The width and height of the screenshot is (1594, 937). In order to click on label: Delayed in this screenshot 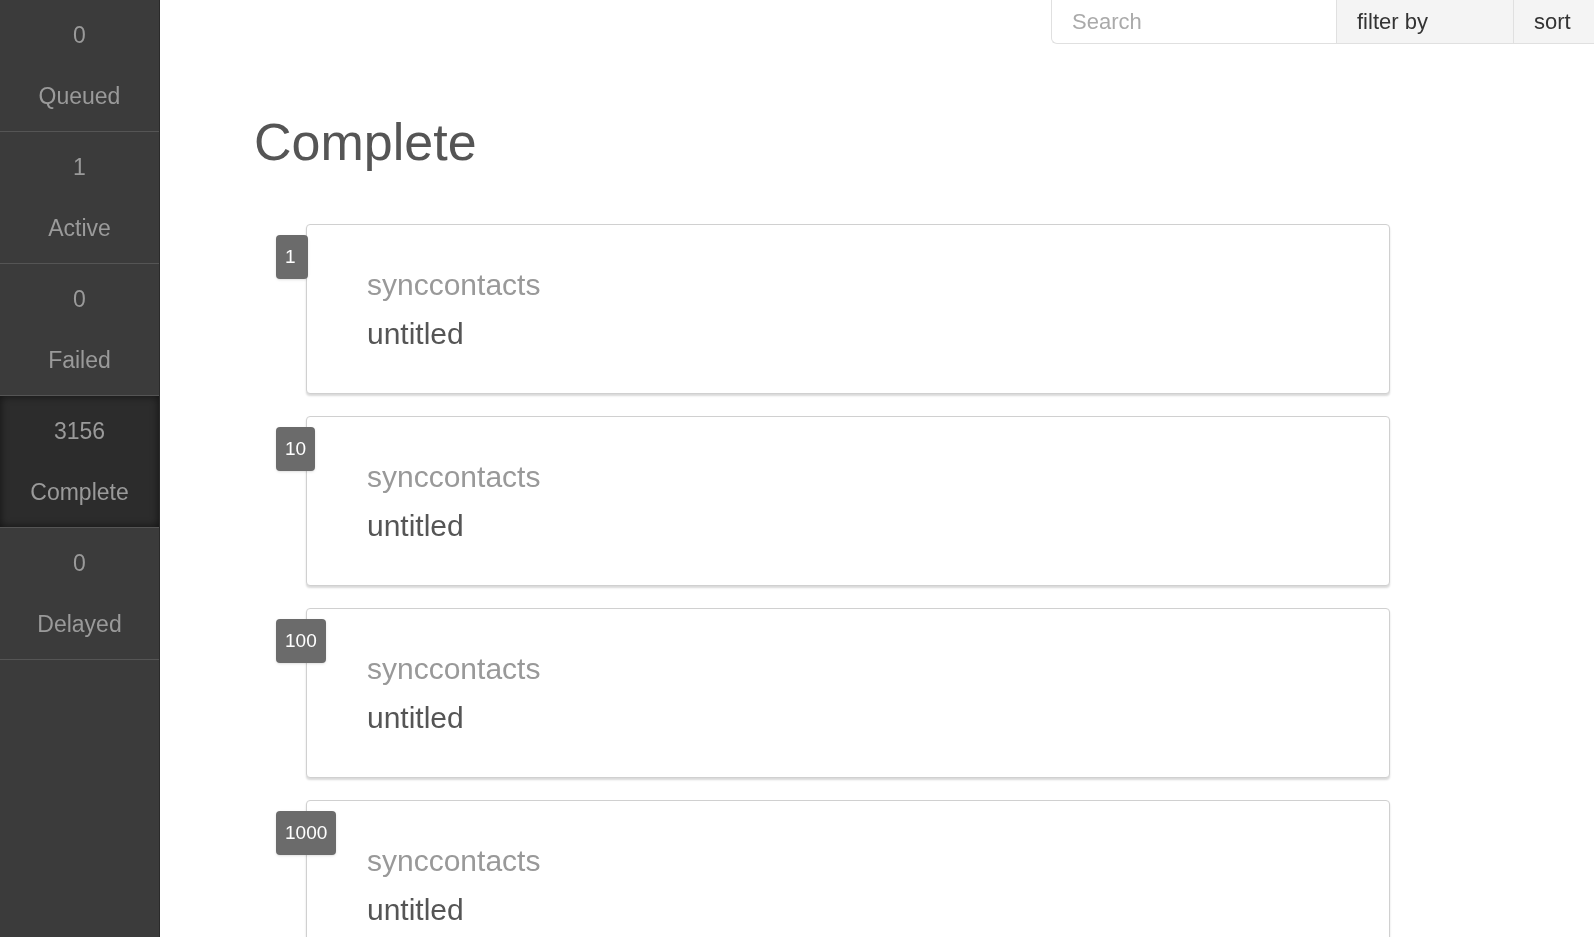, I will do `click(79, 624)`.